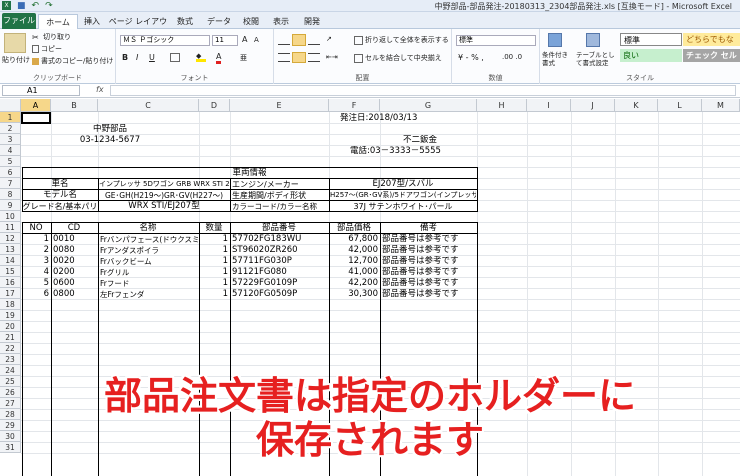 The image size is (740, 476). Describe the element at coordinates (711, 55) in the screenshot. I see `style-check-cell: チェック セル` at that location.